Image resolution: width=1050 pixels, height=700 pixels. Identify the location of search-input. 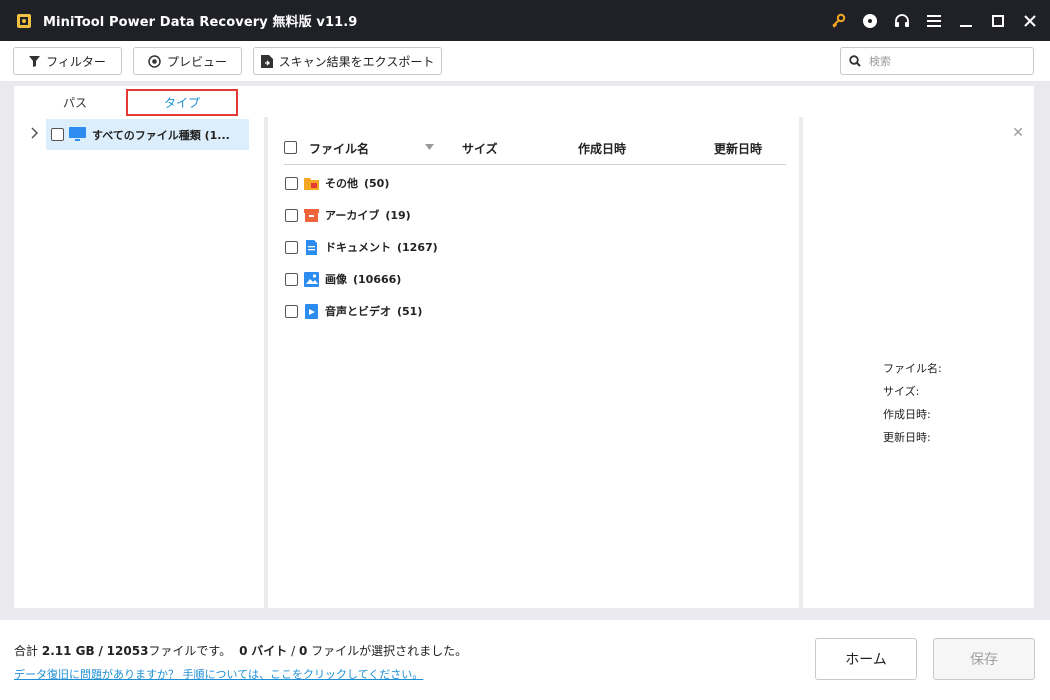
(944, 61).